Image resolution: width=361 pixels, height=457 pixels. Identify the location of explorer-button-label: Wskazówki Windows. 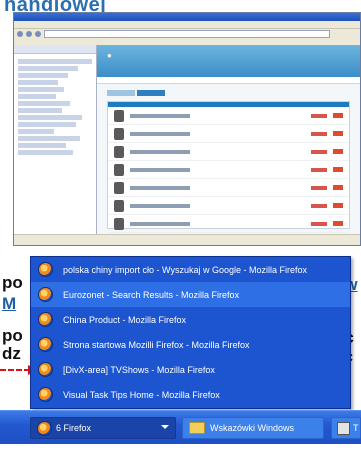
(252, 428).